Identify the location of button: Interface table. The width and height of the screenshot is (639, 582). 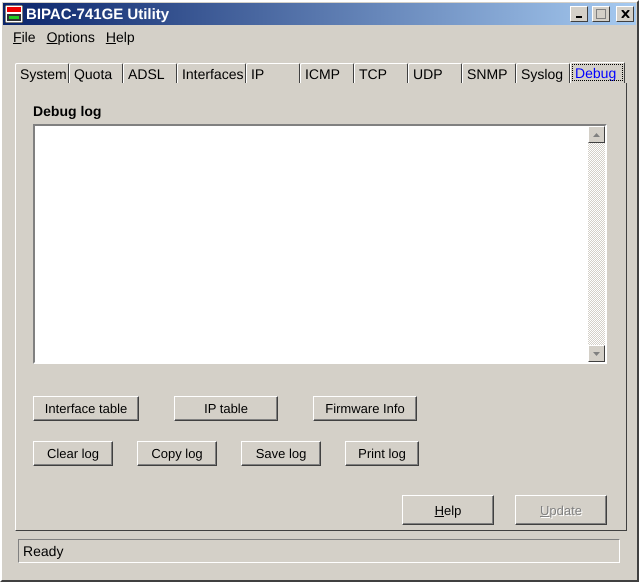
(86, 408).